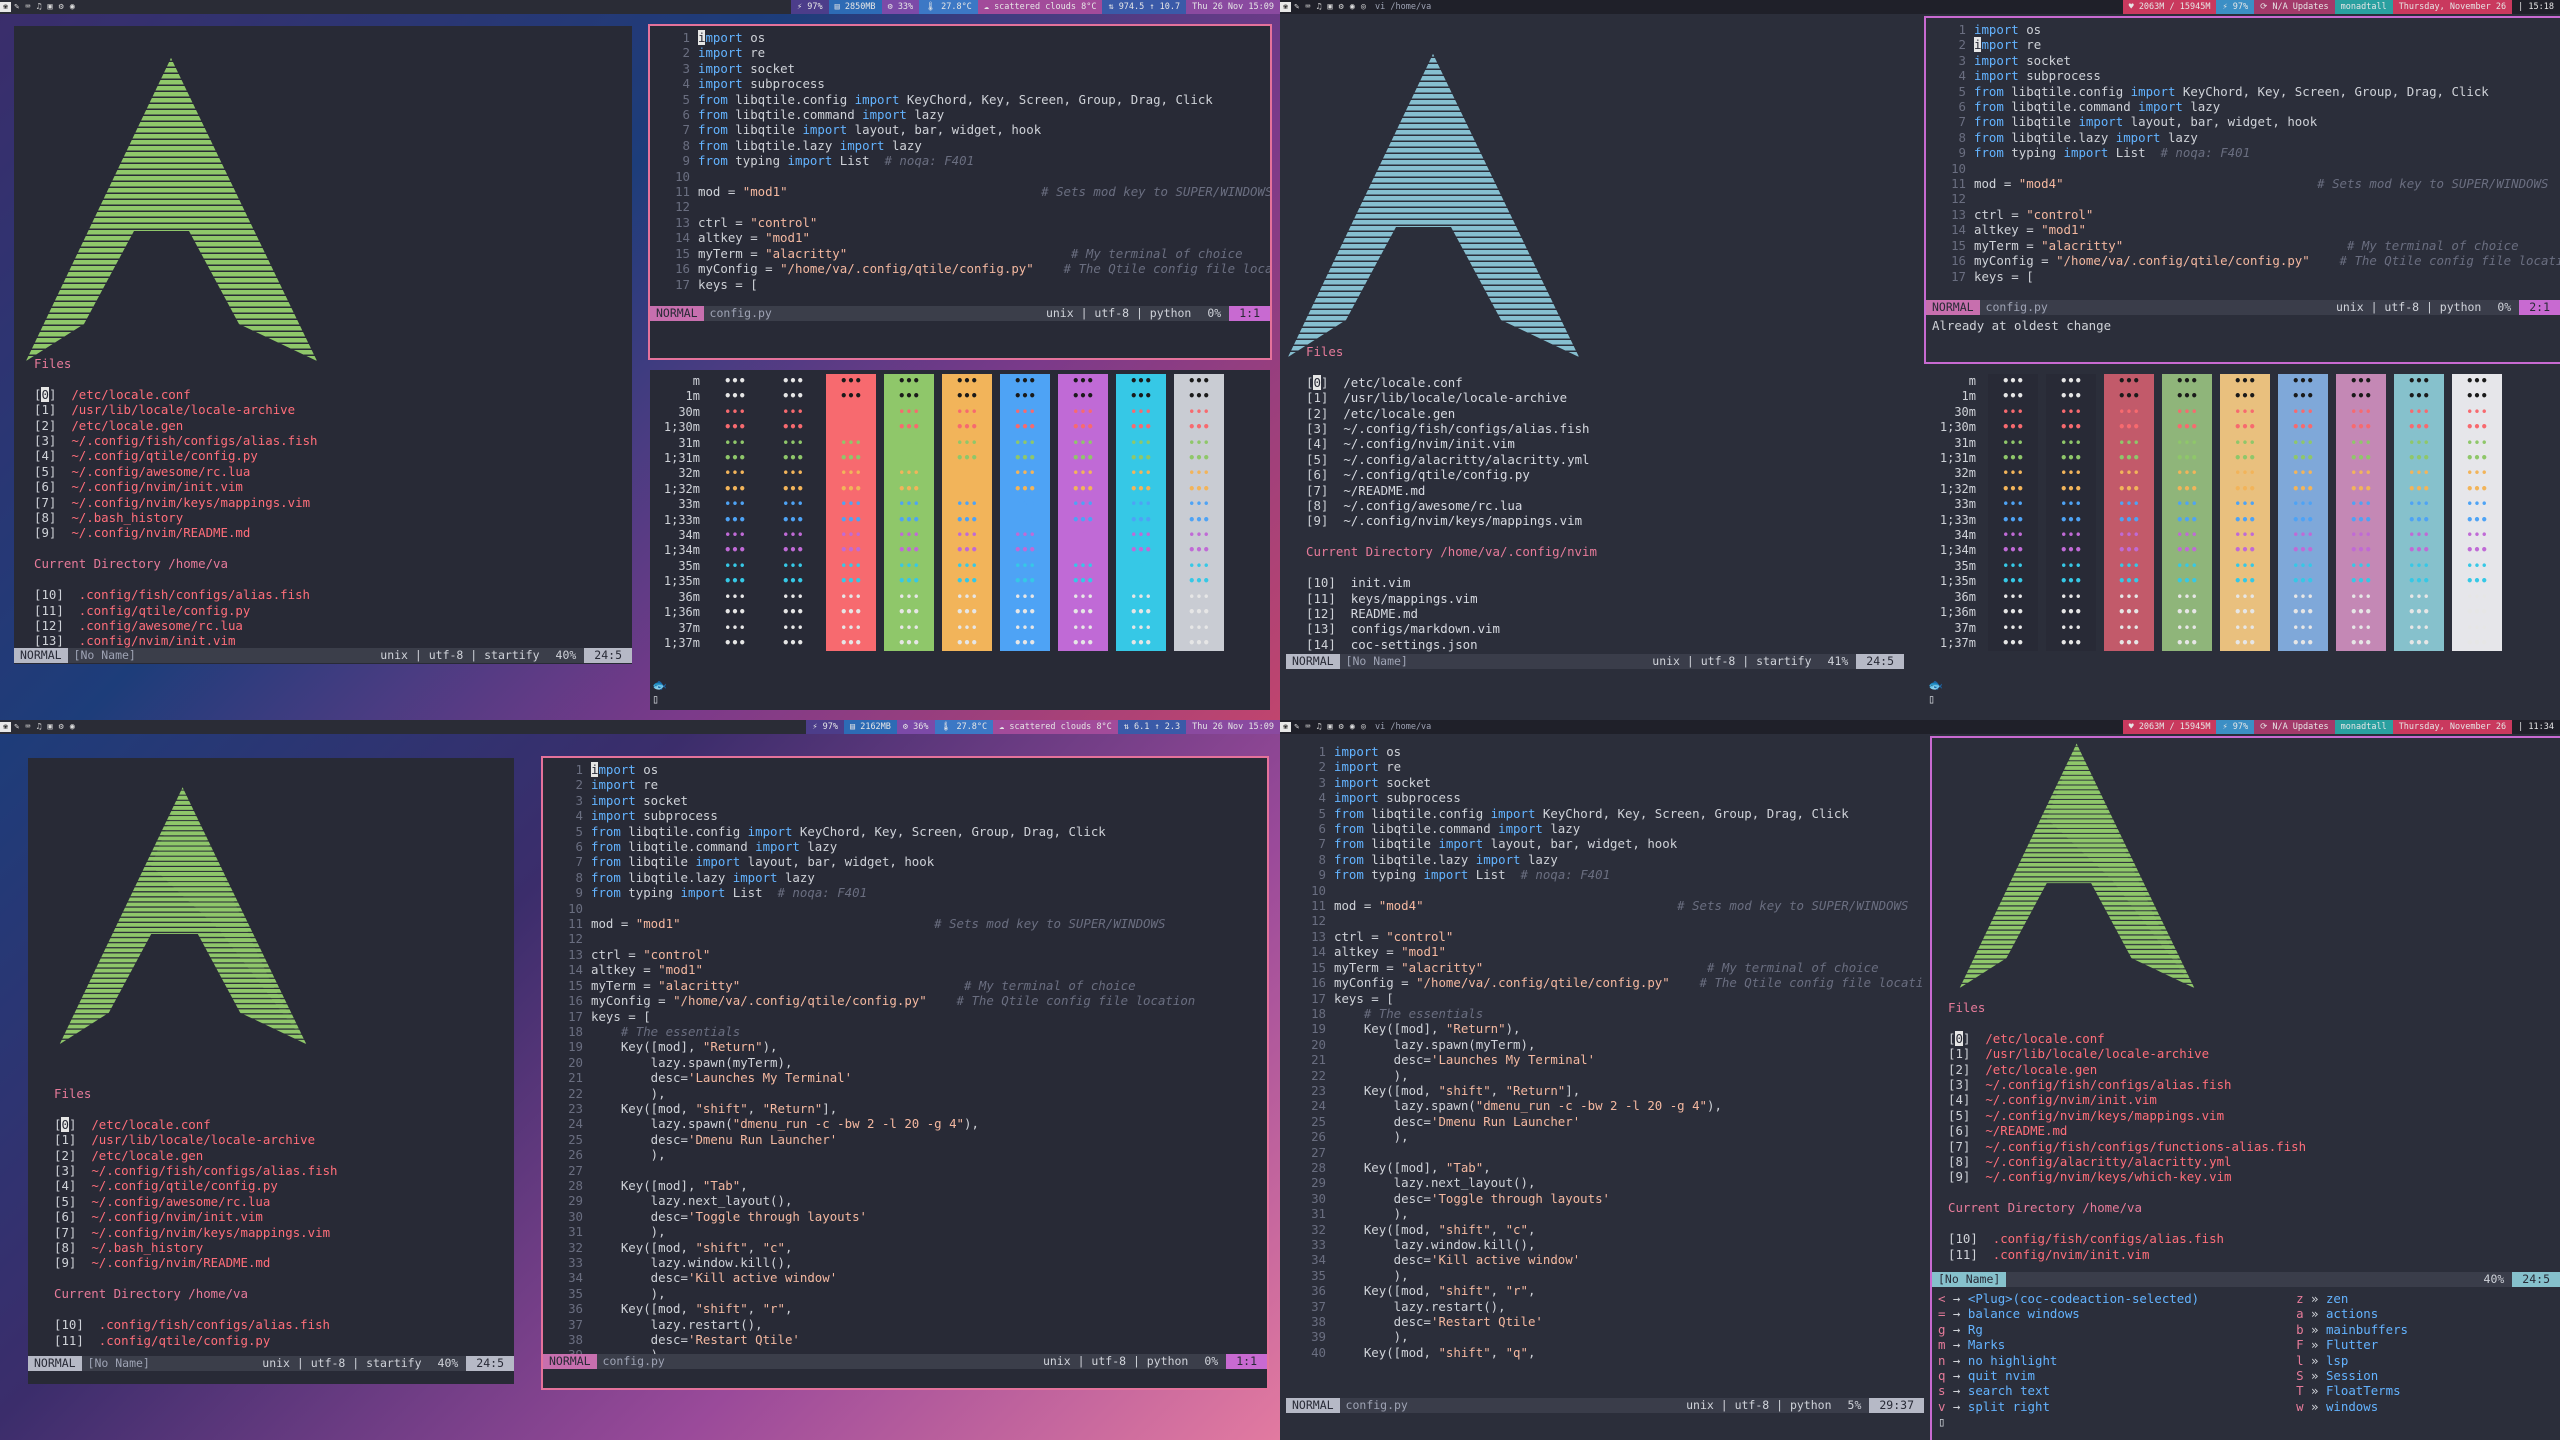 The height and width of the screenshot is (1440, 2560). What do you see at coordinates (16, 7) in the screenshot?
I see `group-2: ✎` at bounding box center [16, 7].